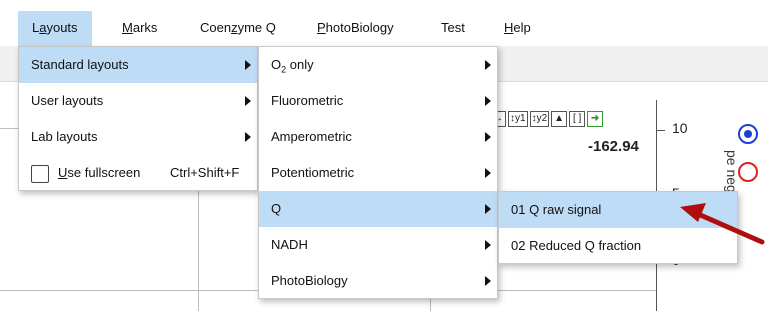  I want to click on menu-item-label: Potentiometric, so click(313, 172).